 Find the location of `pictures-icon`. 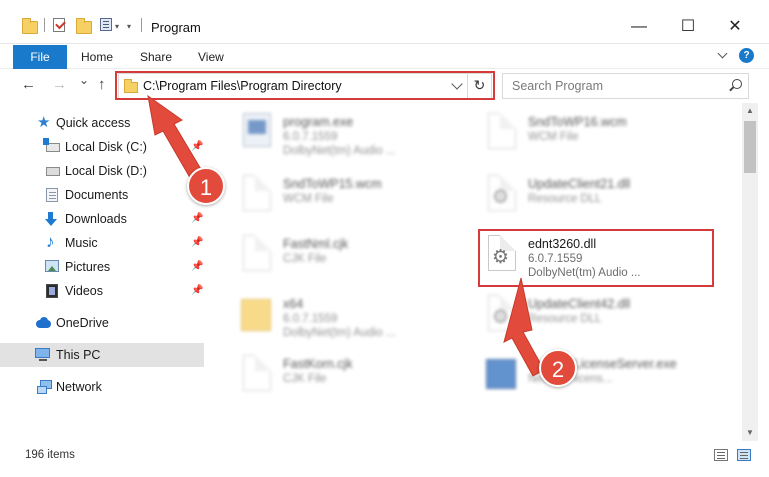

pictures-icon is located at coordinates (52, 266).